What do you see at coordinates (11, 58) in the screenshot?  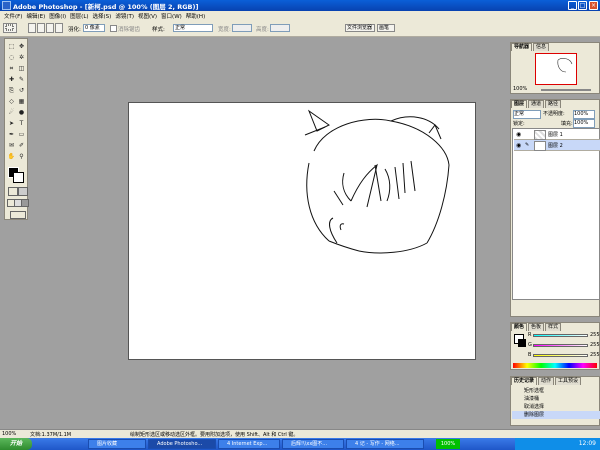 I see `lasso-tool-icon: ◌` at bounding box center [11, 58].